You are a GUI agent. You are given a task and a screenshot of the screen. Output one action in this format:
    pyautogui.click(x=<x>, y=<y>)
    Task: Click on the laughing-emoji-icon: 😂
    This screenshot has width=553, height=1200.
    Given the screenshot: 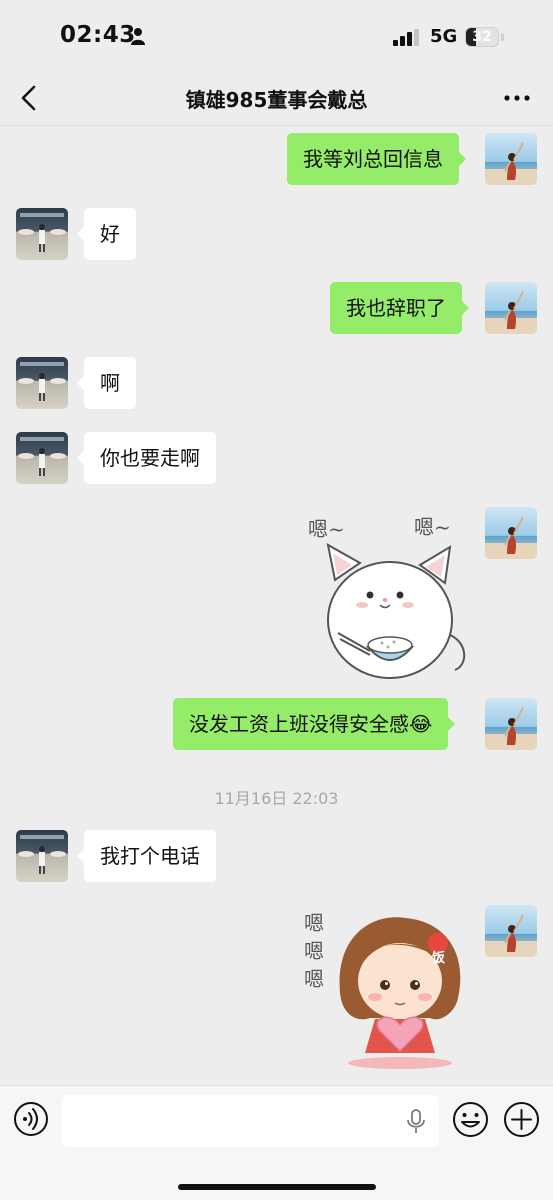 What is the action you would take?
    pyautogui.click(x=421, y=724)
    